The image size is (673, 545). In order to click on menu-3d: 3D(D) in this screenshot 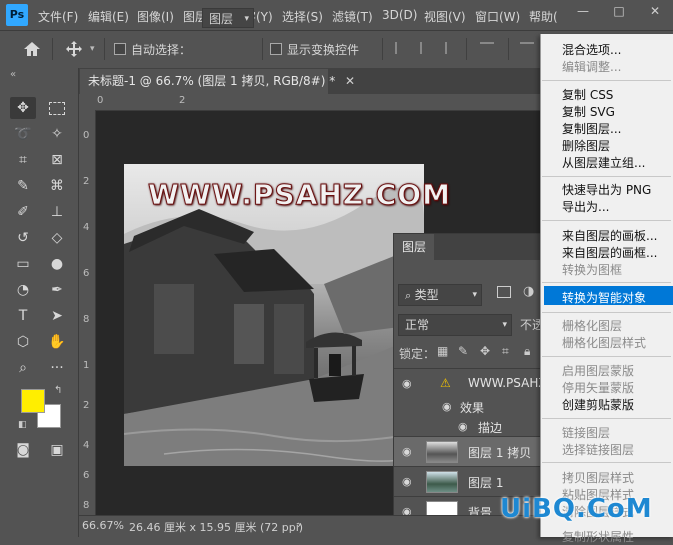, I will do `click(399, 15)`.